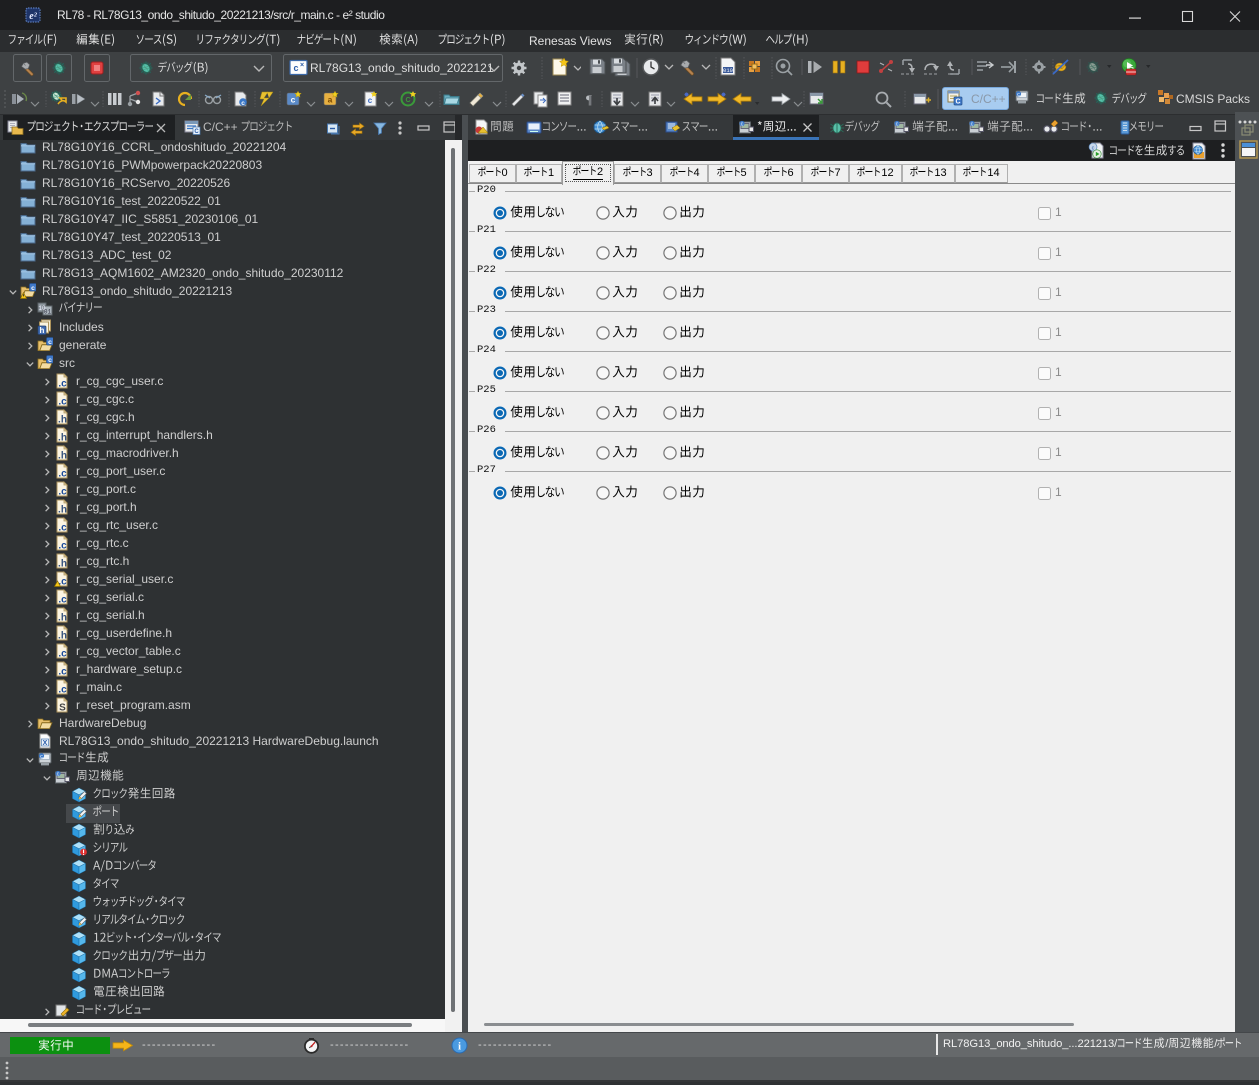 This screenshot has height=1085, width=1259. What do you see at coordinates (459, 1047) in the screenshot?
I see `svg-text: i` at bounding box center [459, 1047].